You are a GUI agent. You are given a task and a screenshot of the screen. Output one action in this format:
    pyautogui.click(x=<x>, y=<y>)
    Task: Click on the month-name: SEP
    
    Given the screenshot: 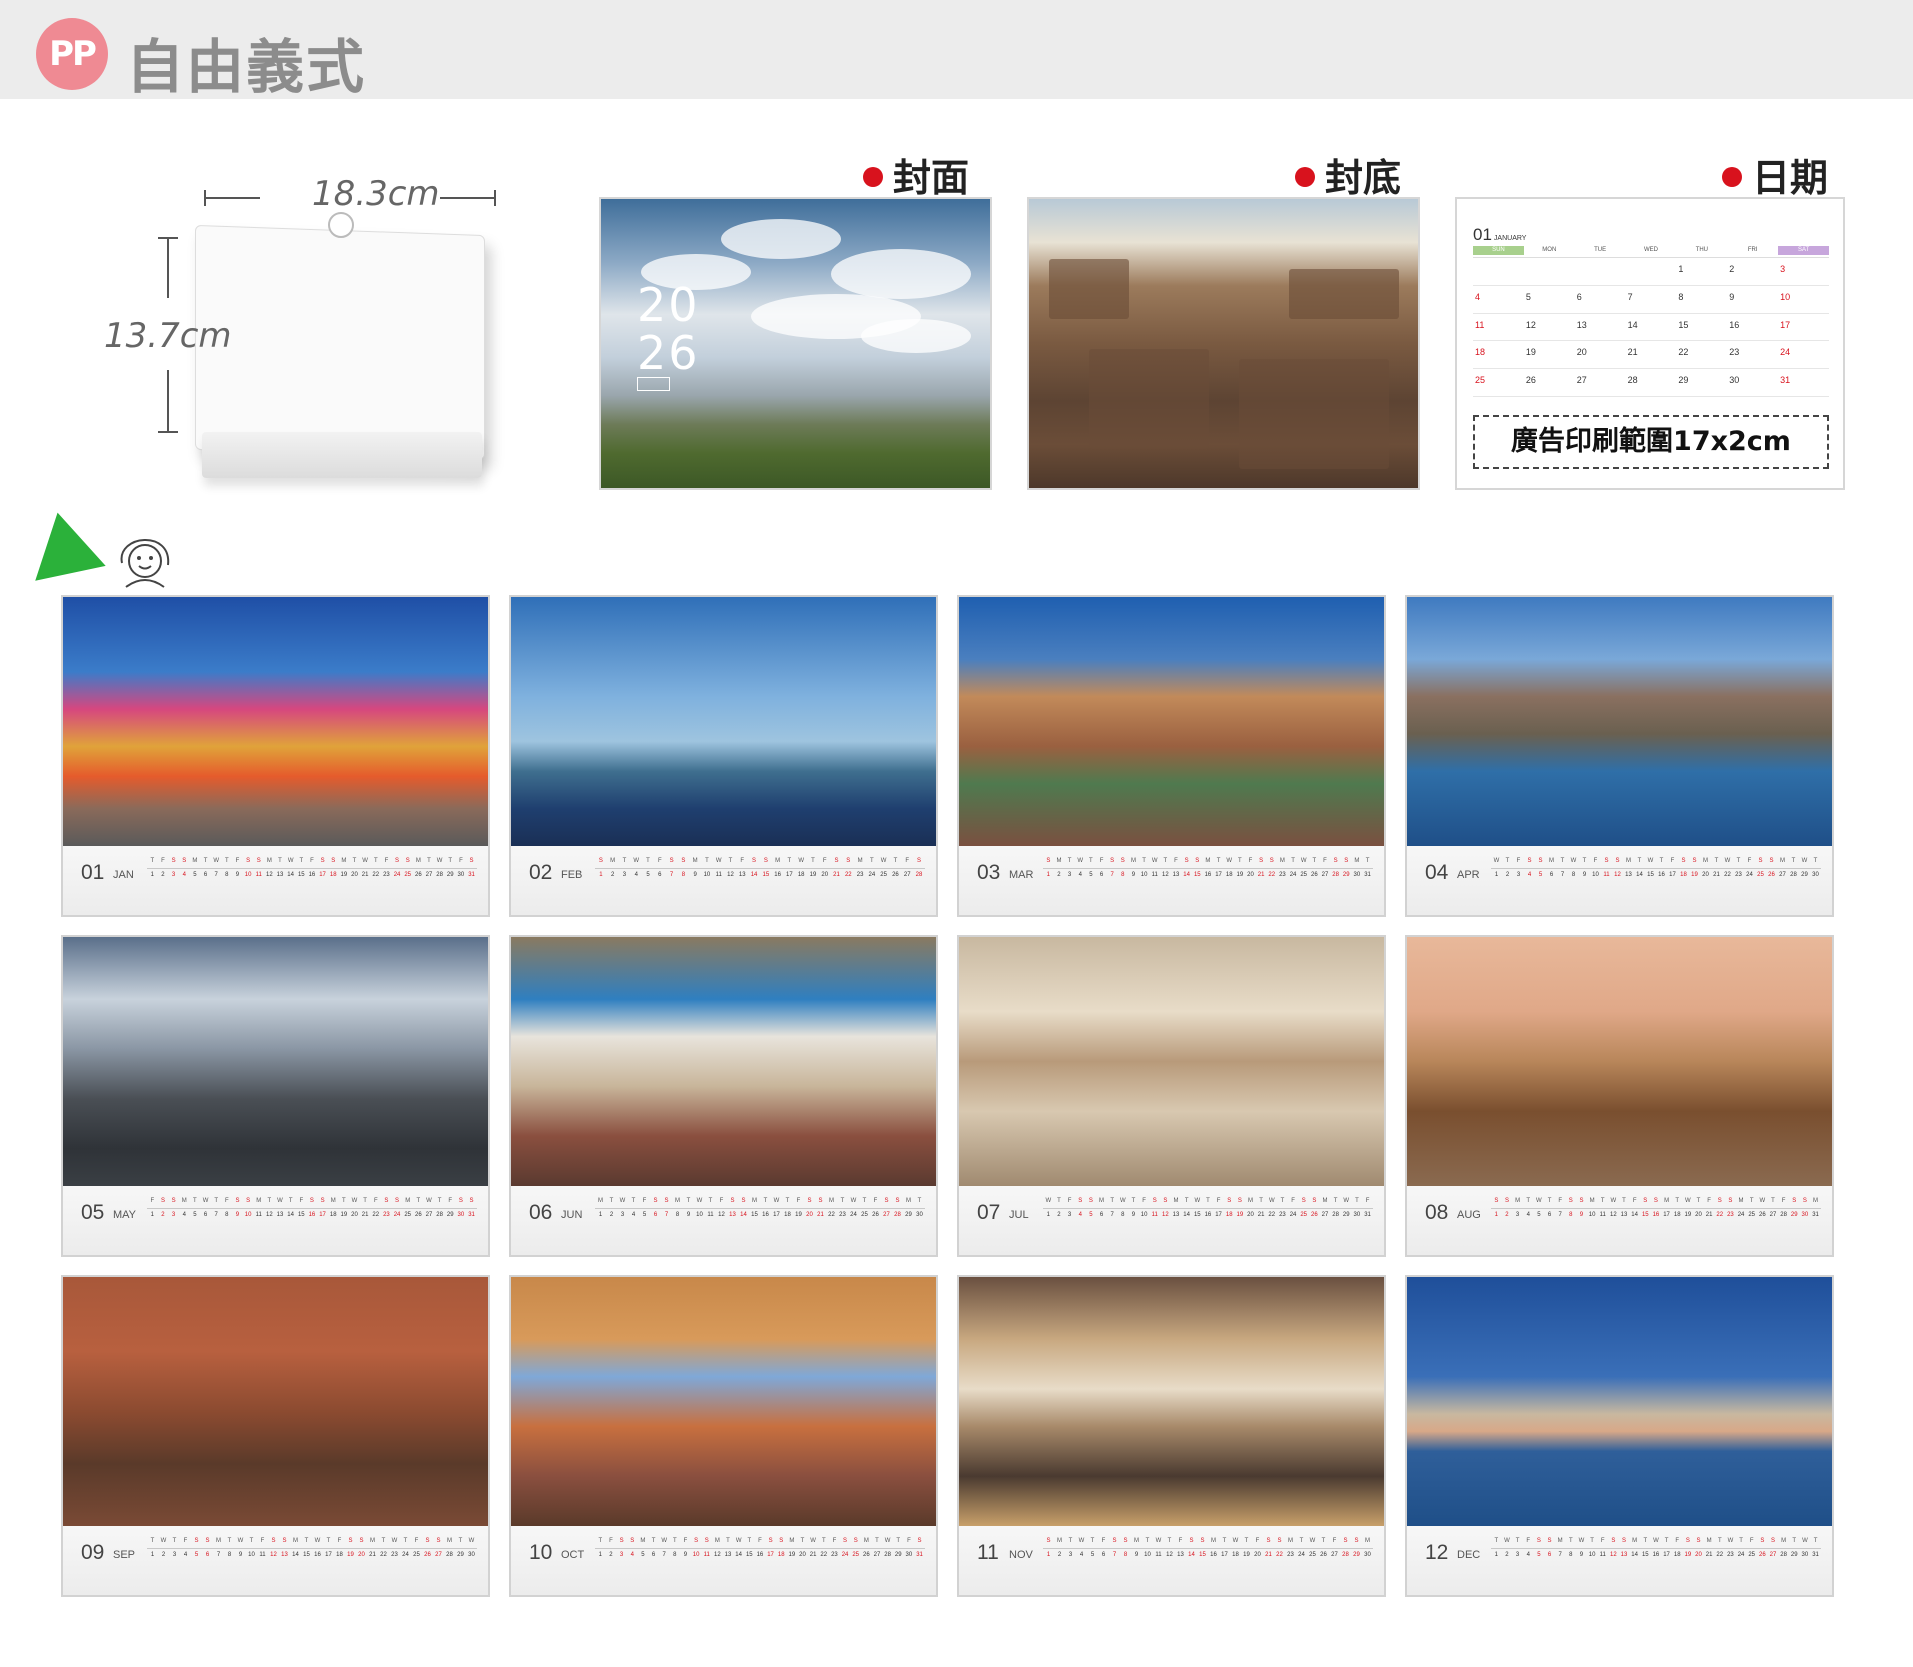 What is the action you would take?
    pyautogui.click(x=124, y=1555)
    